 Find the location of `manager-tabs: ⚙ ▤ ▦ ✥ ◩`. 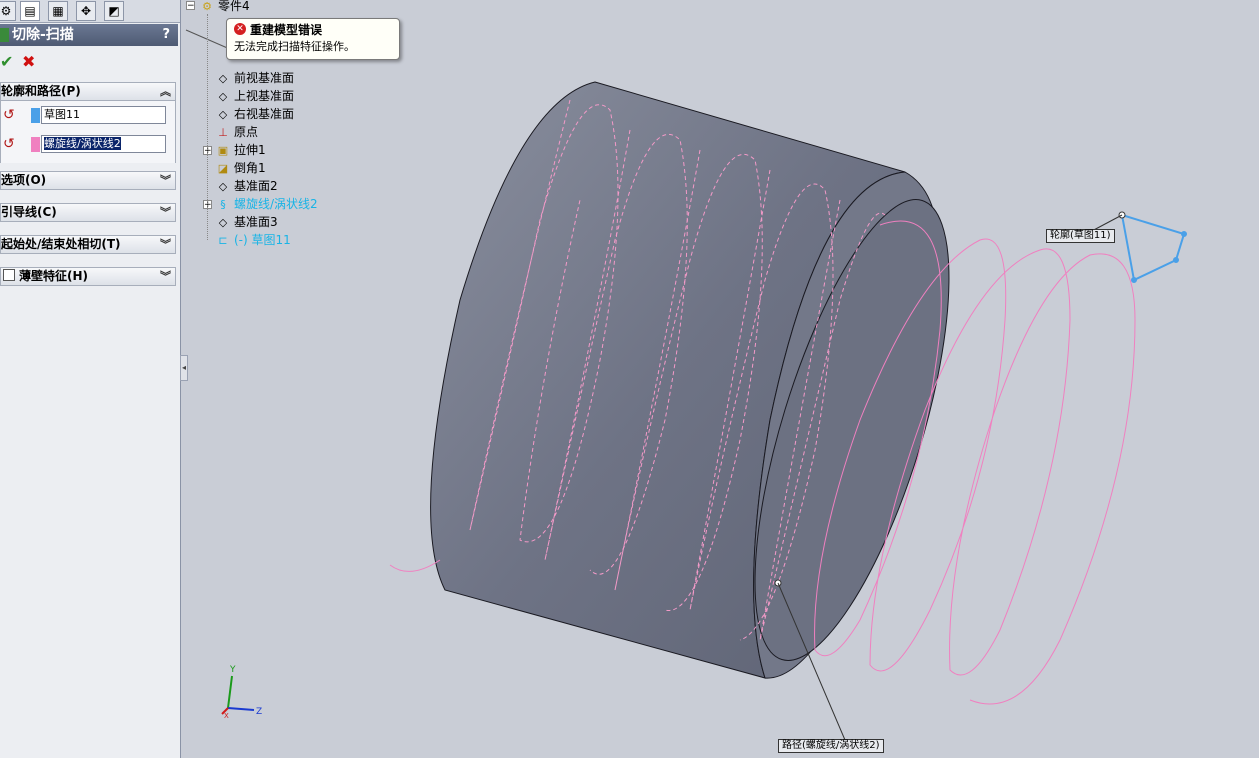

manager-tabs: ⚙ ▤ ▦ ✥ ◩ is located at coordinates (90, 11).